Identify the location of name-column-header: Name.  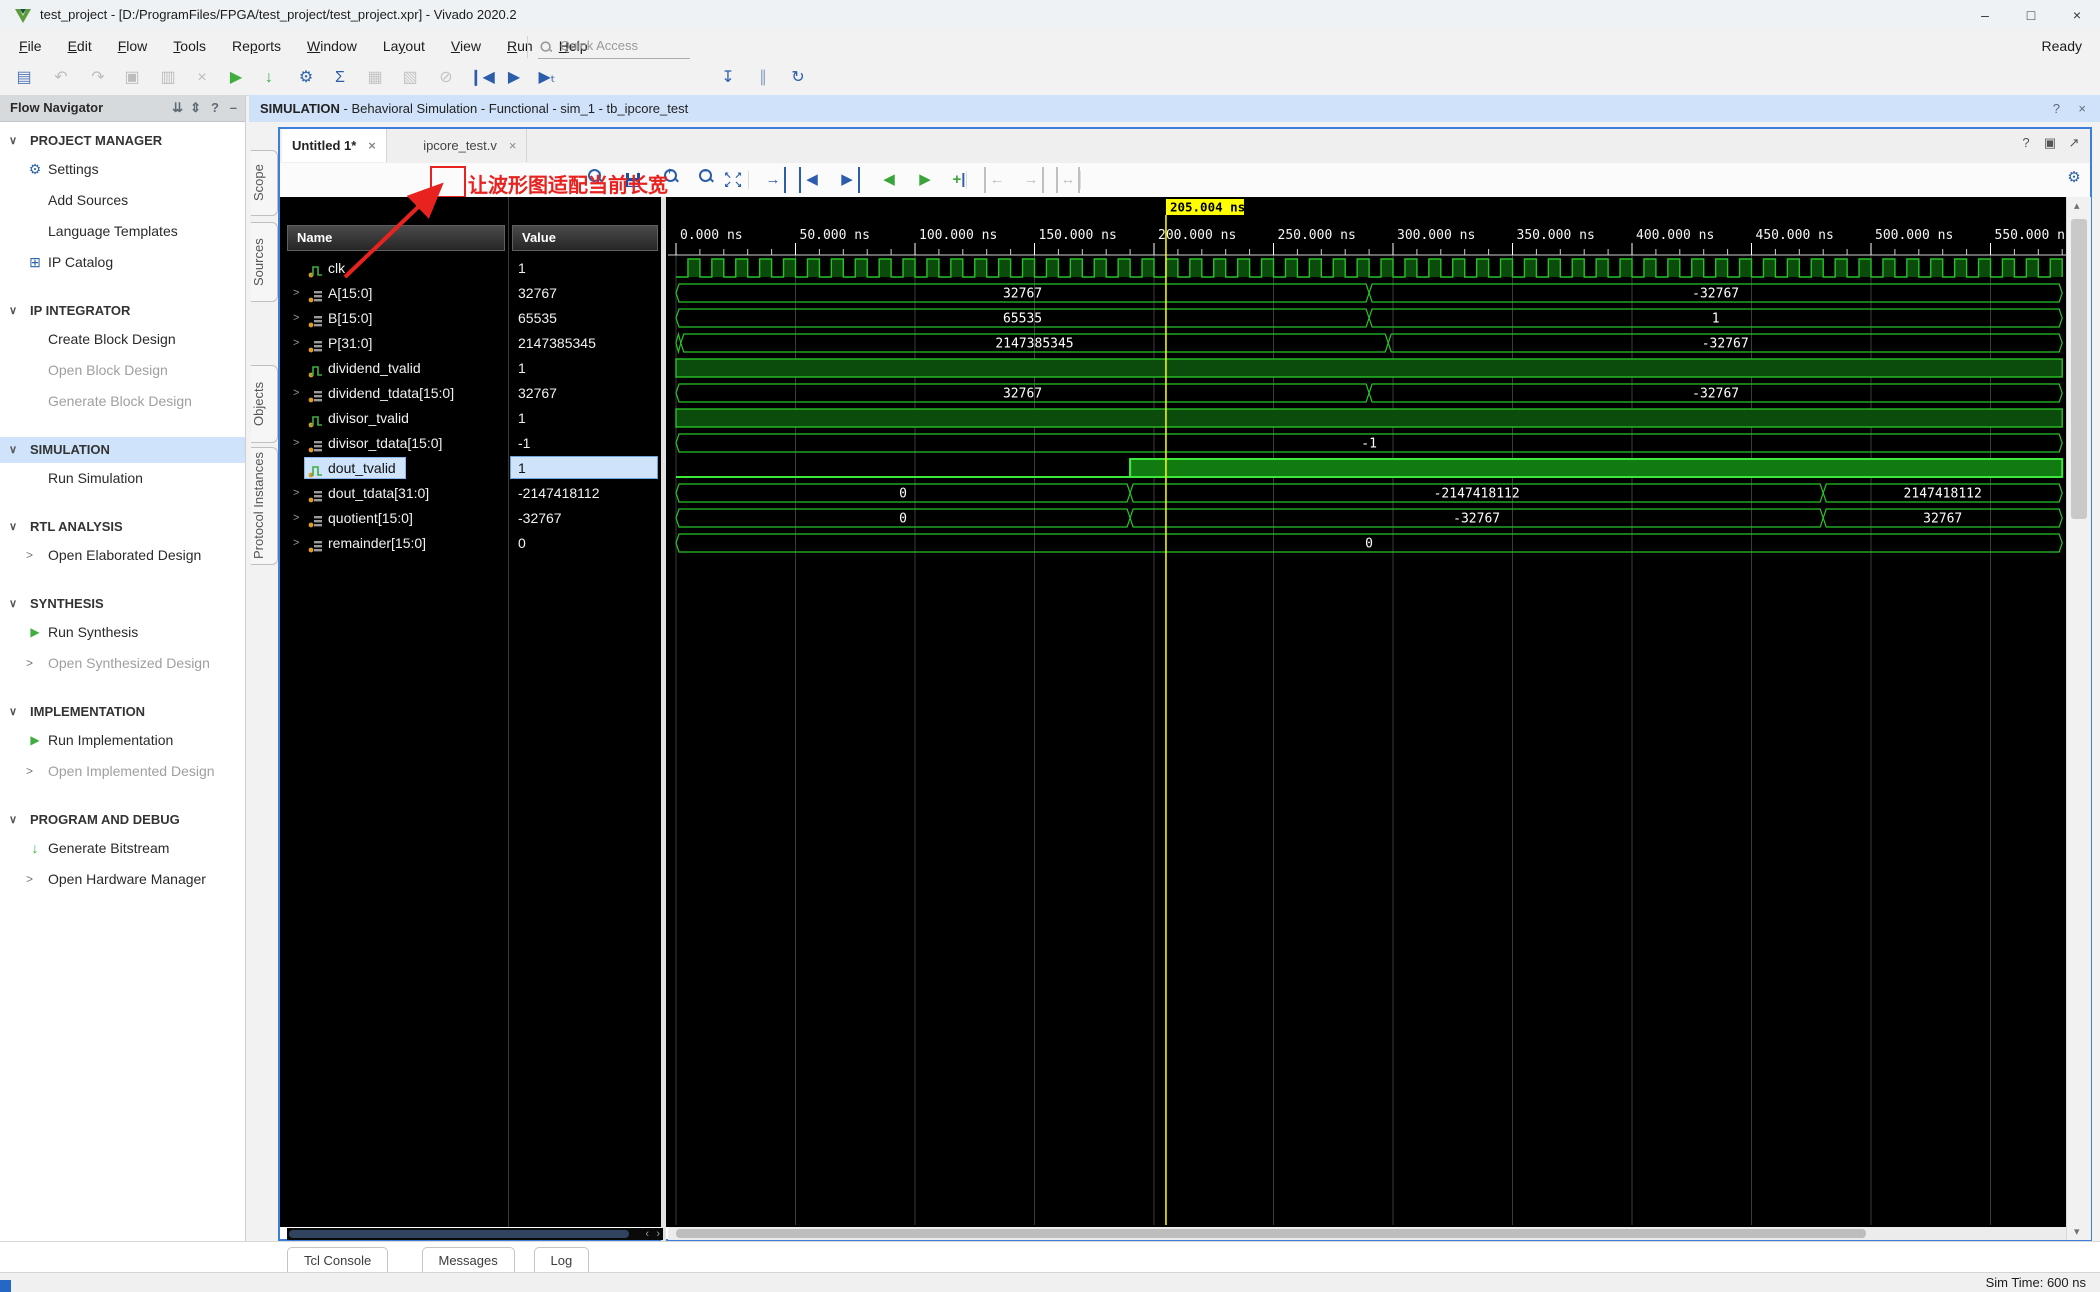
(396, 238).